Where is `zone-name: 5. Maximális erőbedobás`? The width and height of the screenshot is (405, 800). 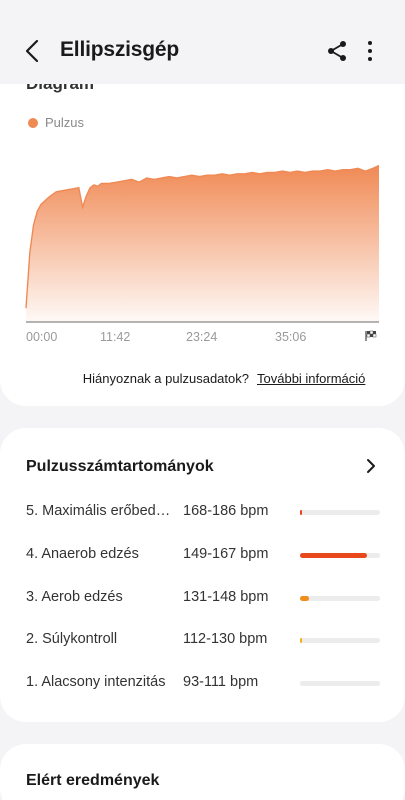
zone-name: 5. Maximális erőbedobás is located at coordinates (102, 511).